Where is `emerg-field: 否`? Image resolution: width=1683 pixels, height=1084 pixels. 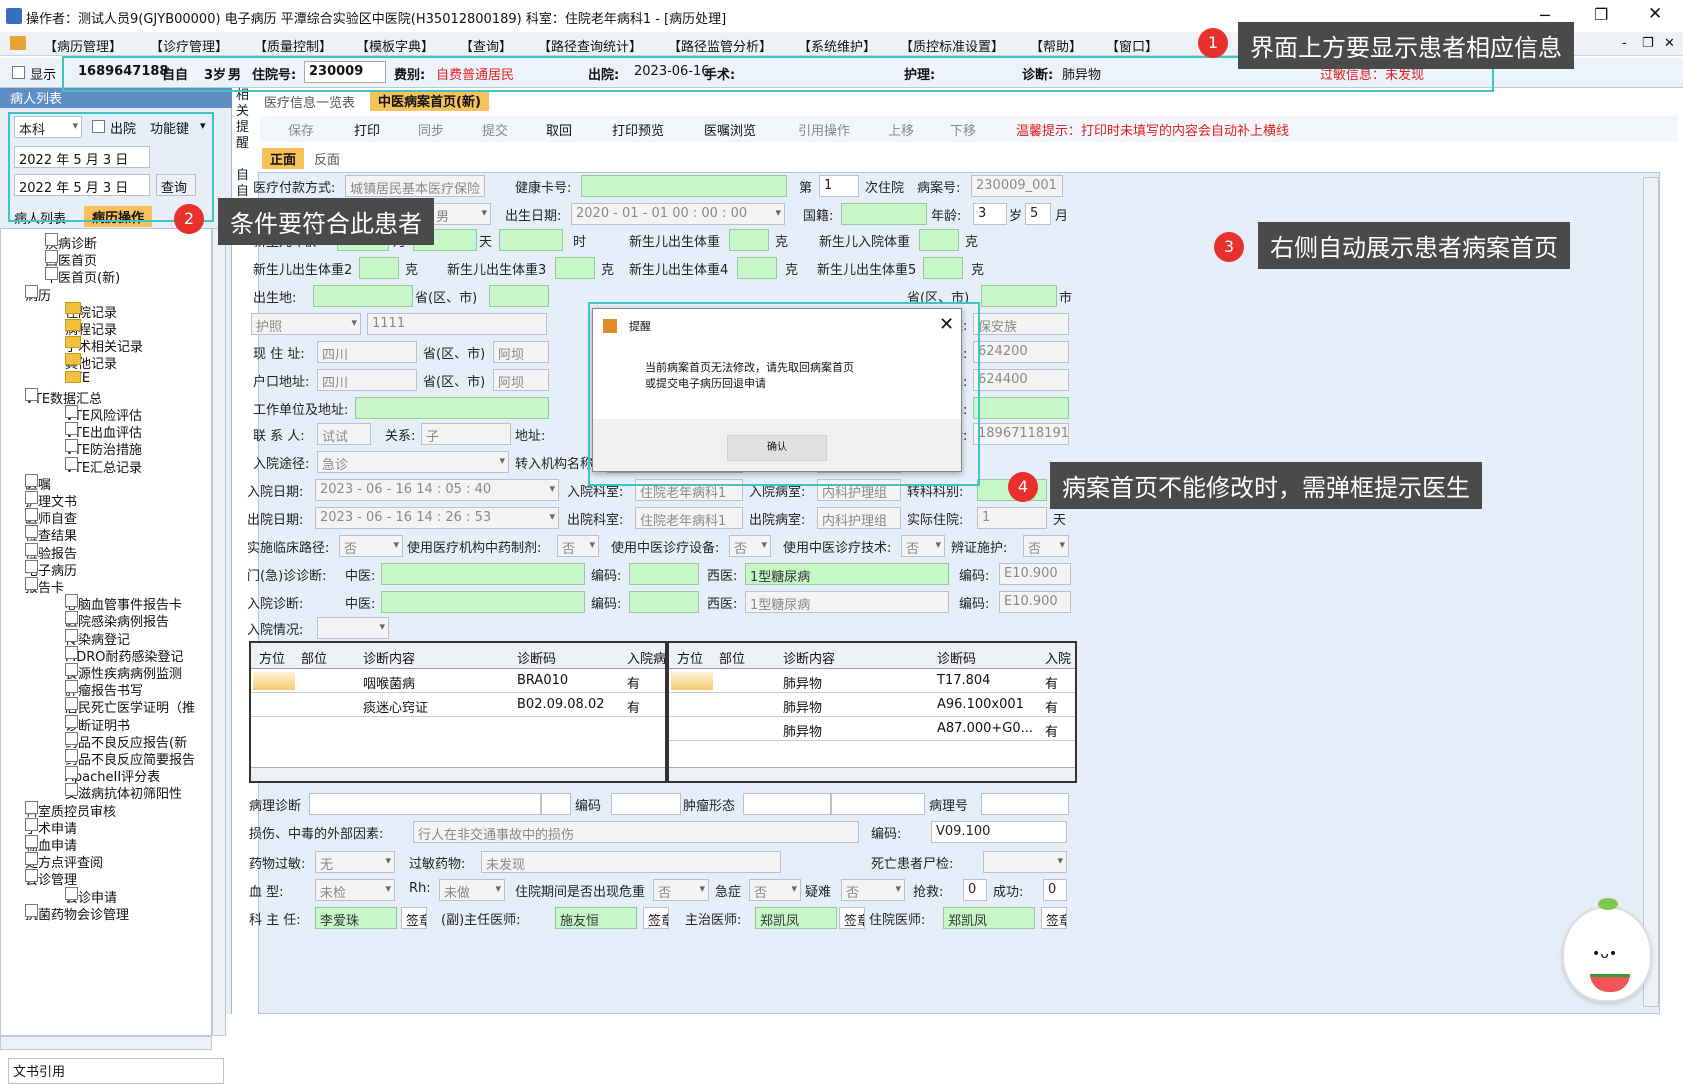 emerg-field: 否 is located at coordinates (775, 890).